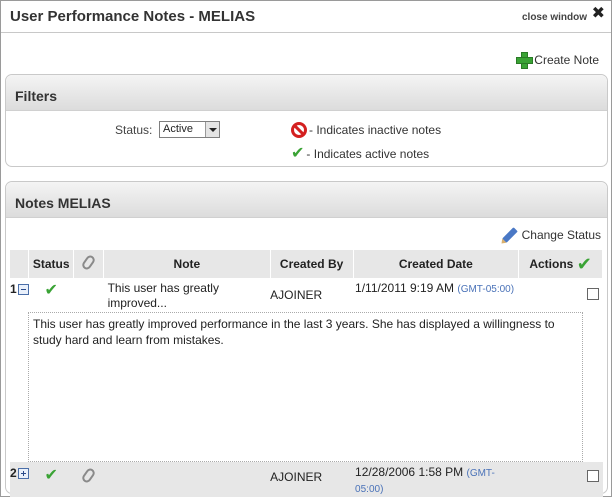 The height and width of the screenshot is (497, 612). Describe the element at coordinates (584, 264) in the screenshot. I see `select-all-check-icon: ✔` at that location.